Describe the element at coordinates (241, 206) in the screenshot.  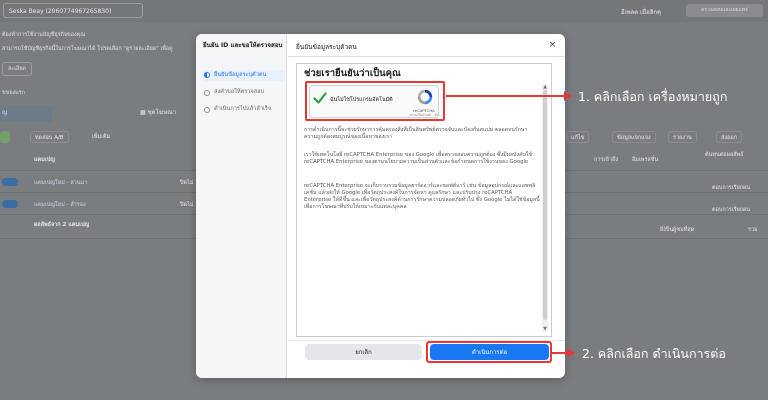
I see `modal-sidebar` at that location.